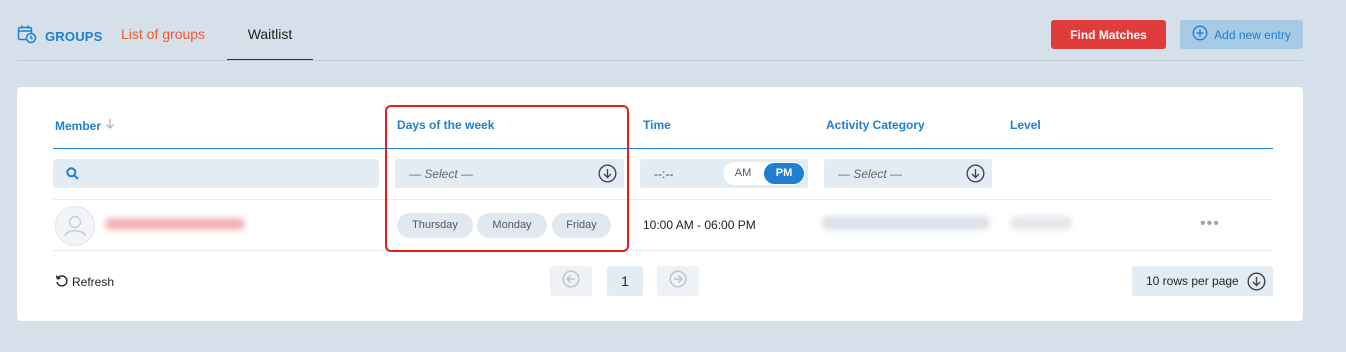 This screenshot has width=1346, height=352. What do you see at coordinates (906, 223) in the screenshot?
I see `activity-category-redacted` at bounding box center [906, 223].